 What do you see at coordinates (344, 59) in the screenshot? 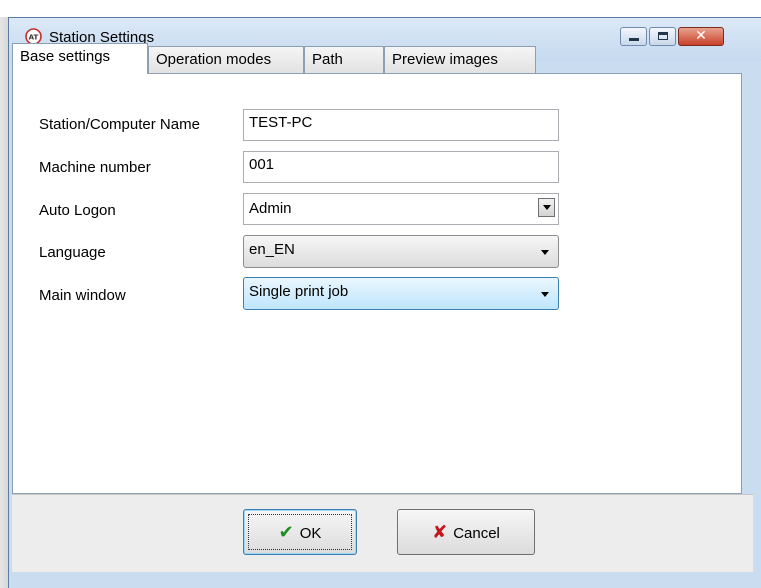
I see `tab-path: Path` at bounding box center [344, 59].